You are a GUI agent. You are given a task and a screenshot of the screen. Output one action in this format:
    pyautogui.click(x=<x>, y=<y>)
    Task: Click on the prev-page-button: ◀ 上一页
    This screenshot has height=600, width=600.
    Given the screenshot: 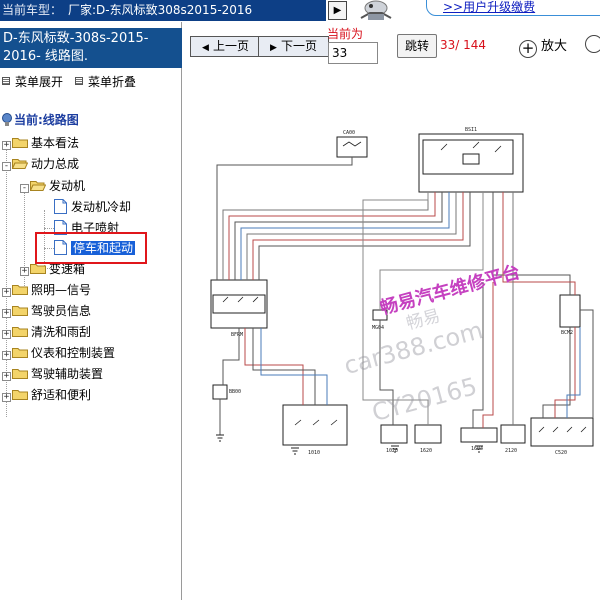 What is the action you would take?
    pyautogui.click(x=225, y=46)
    